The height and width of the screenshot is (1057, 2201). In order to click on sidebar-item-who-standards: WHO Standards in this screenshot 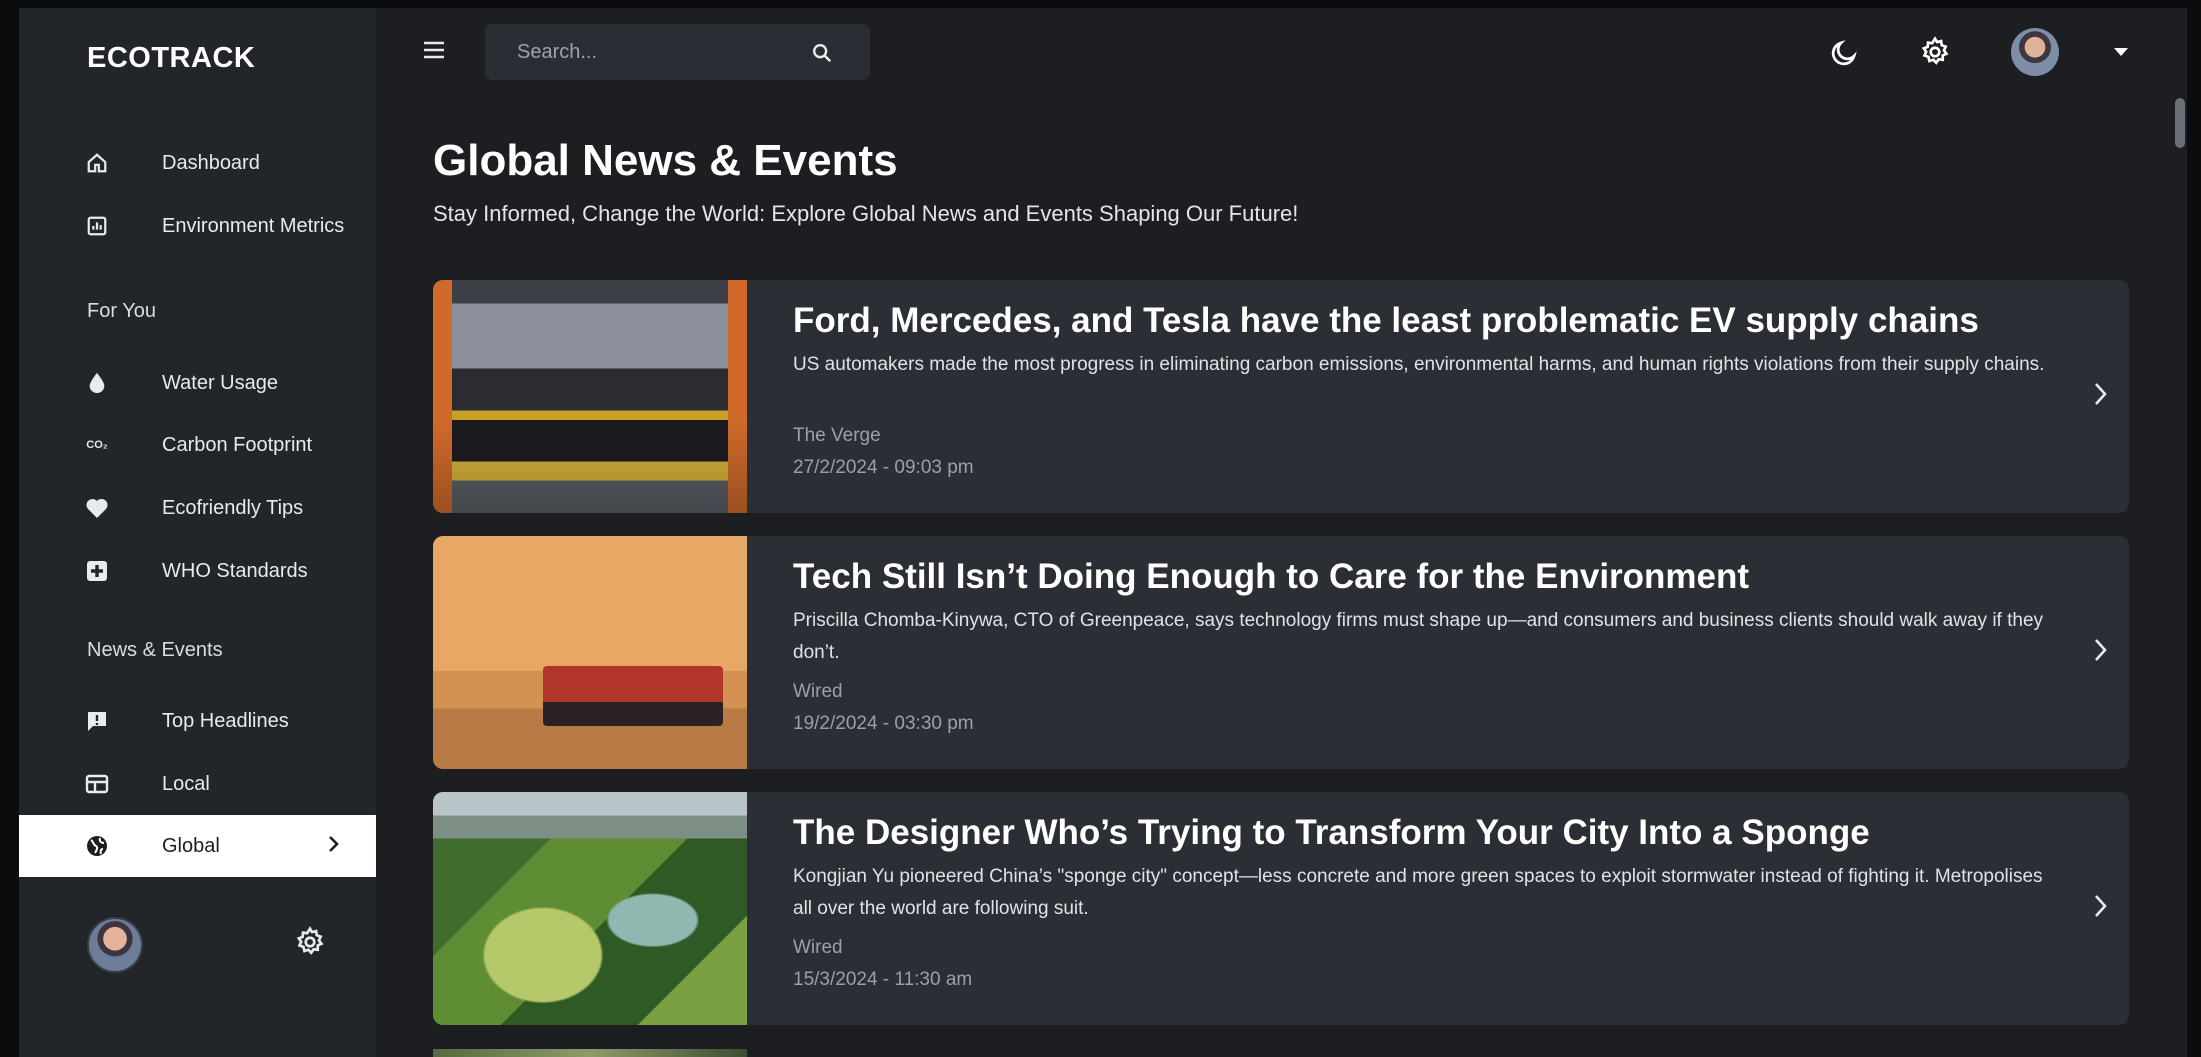, I will do `click(197, 571)`.